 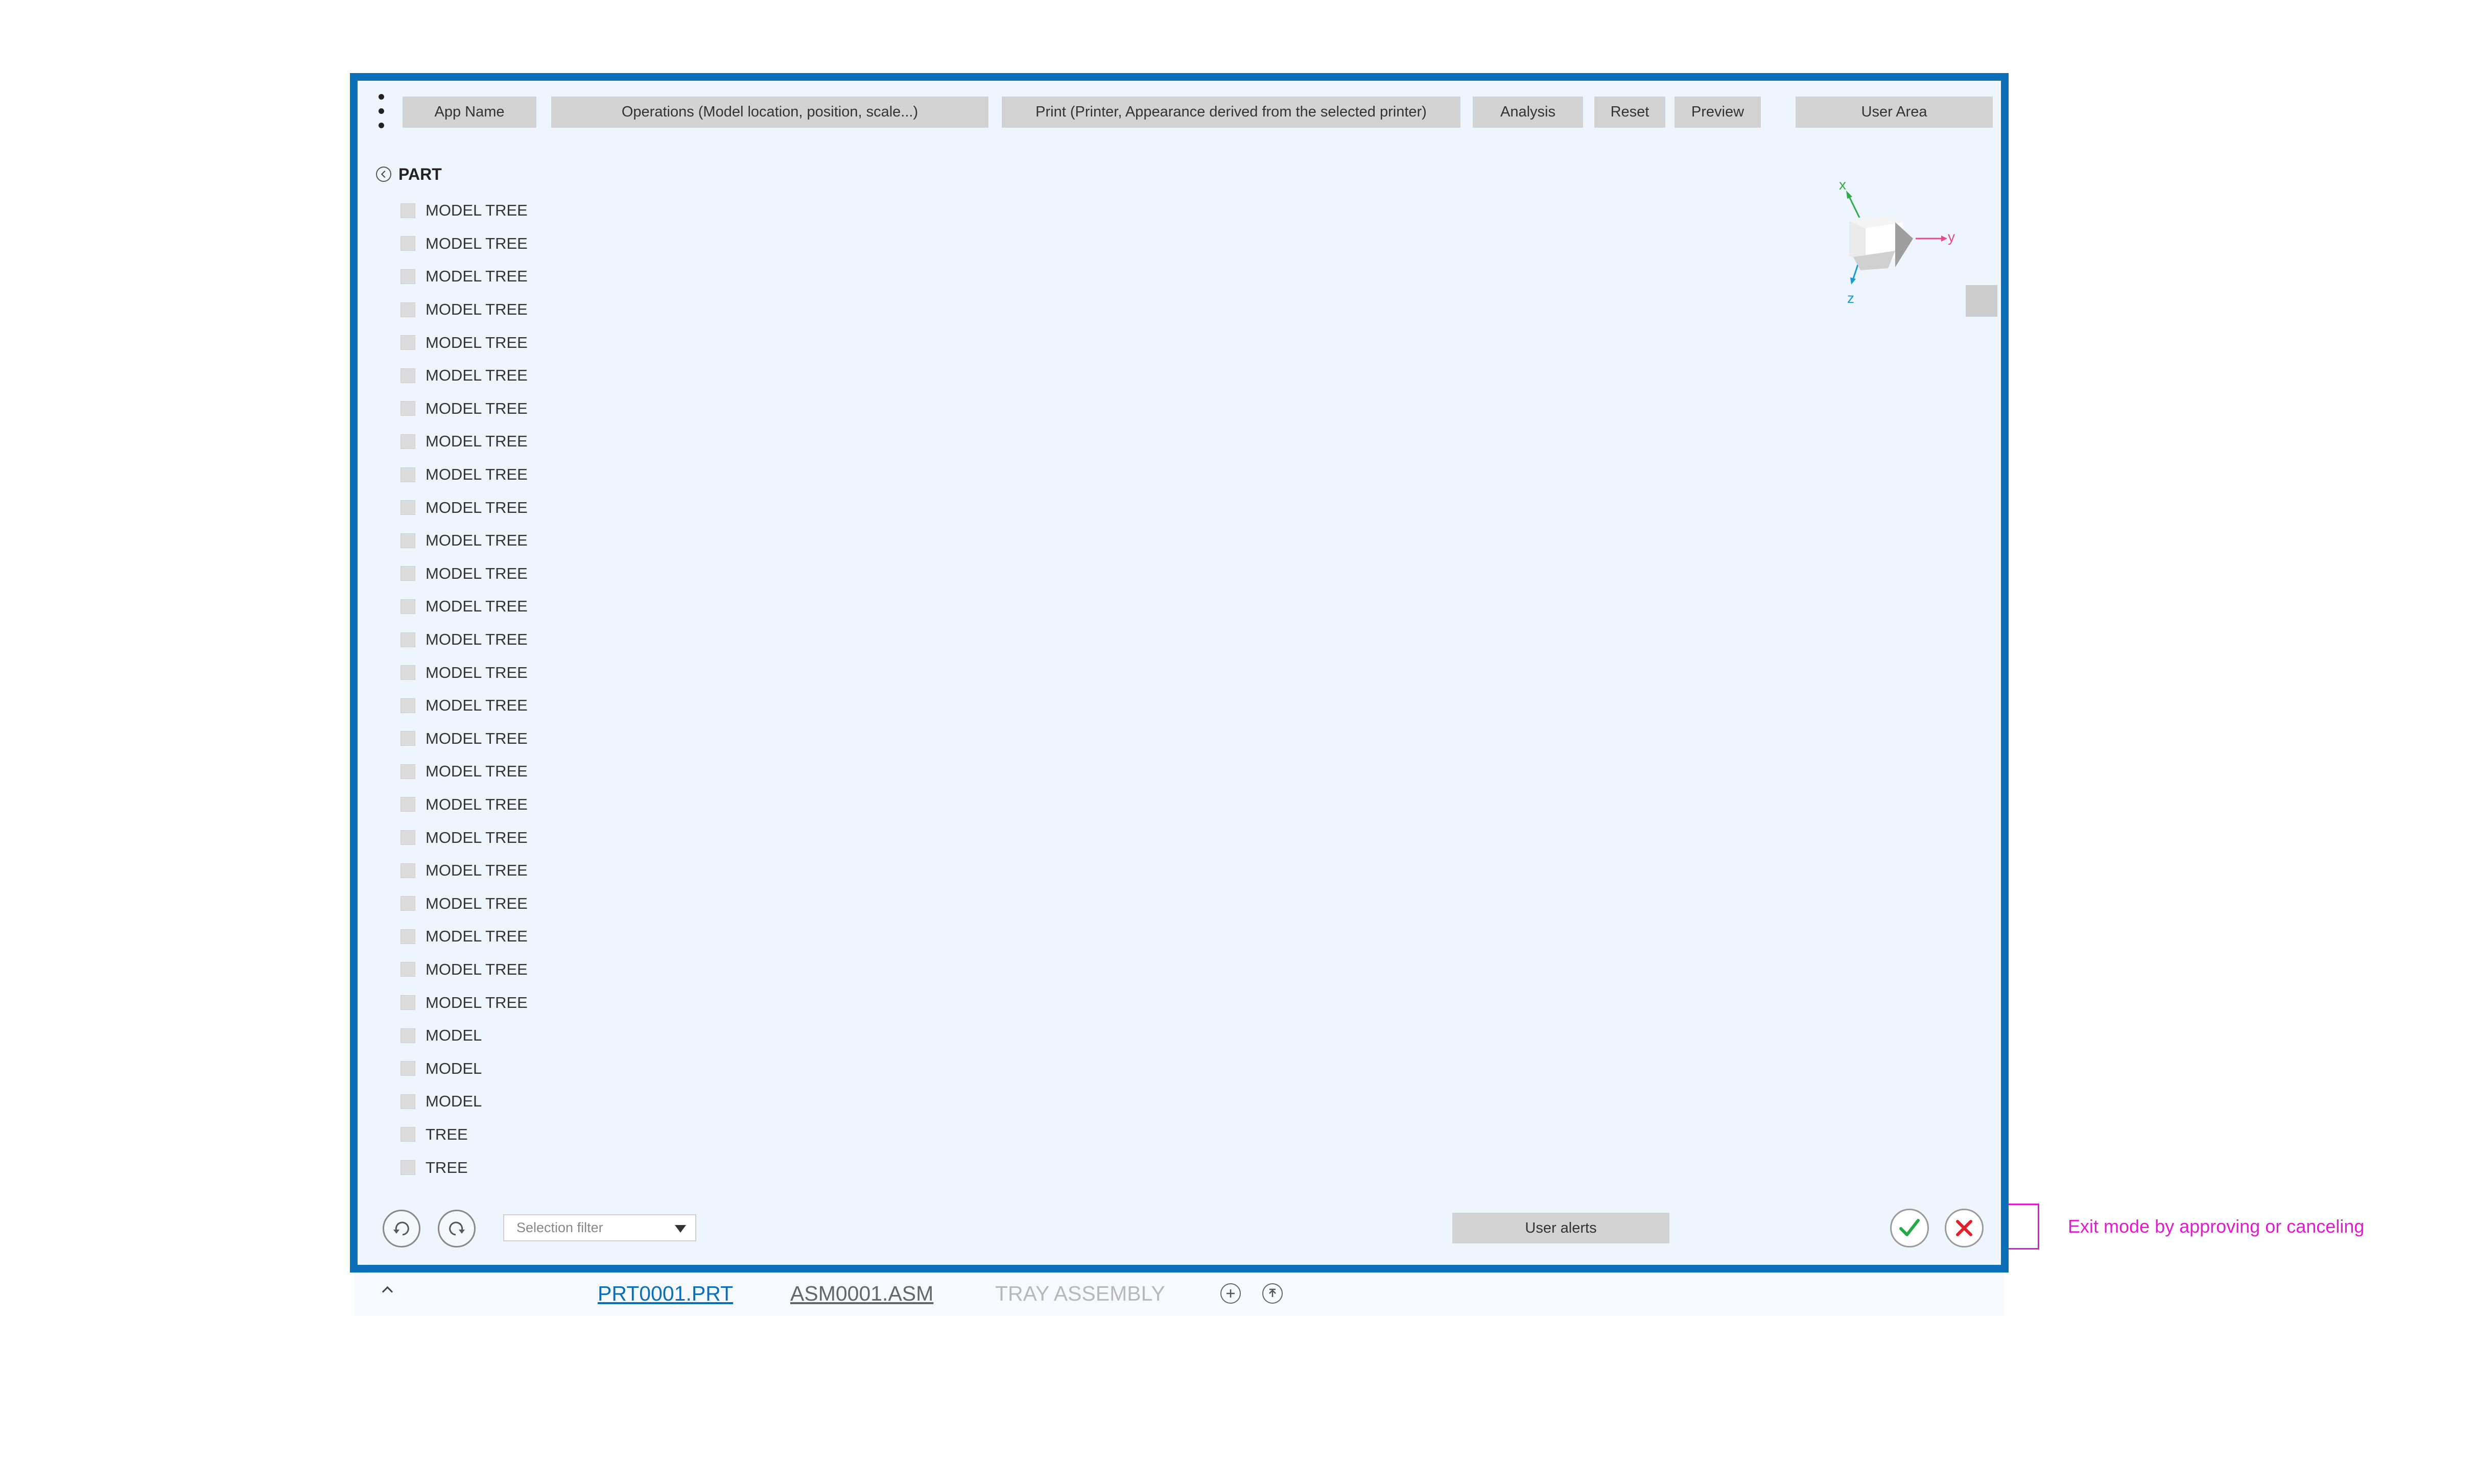 I want to click on doc-tab-prt0001: PRT0001.PRT, so click(x=665, y=1294).